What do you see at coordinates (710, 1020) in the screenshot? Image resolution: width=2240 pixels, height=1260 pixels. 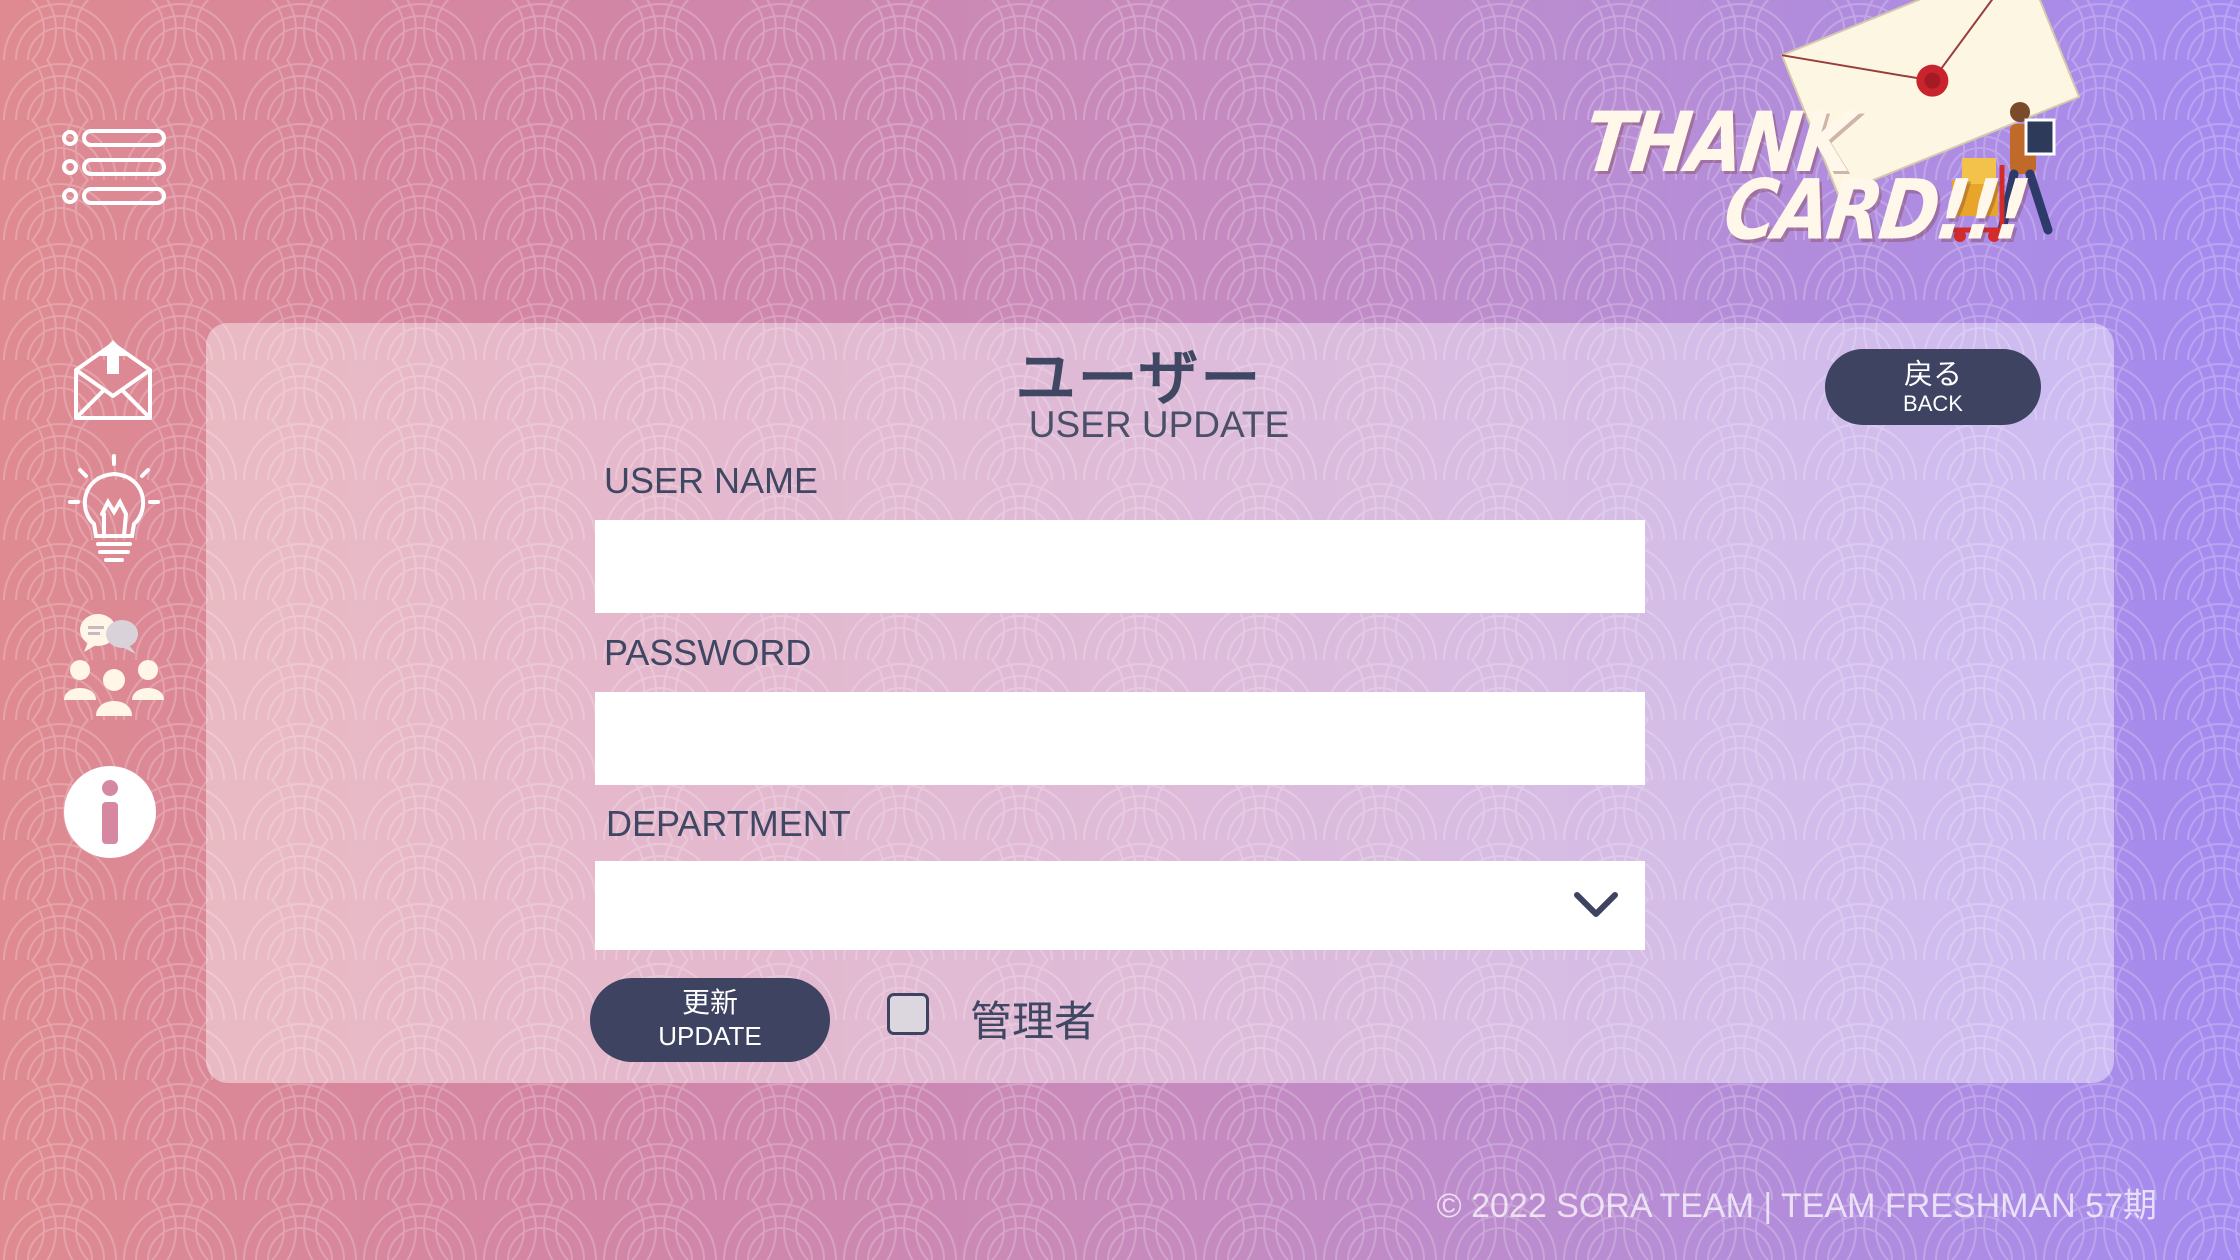 I see `update-button: 更新 UPDATE` at bounding box center [710, 1020].